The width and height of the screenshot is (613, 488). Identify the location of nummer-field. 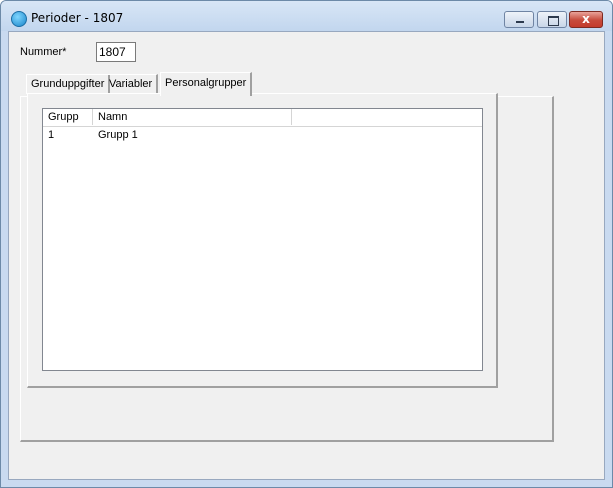
(116, 52).